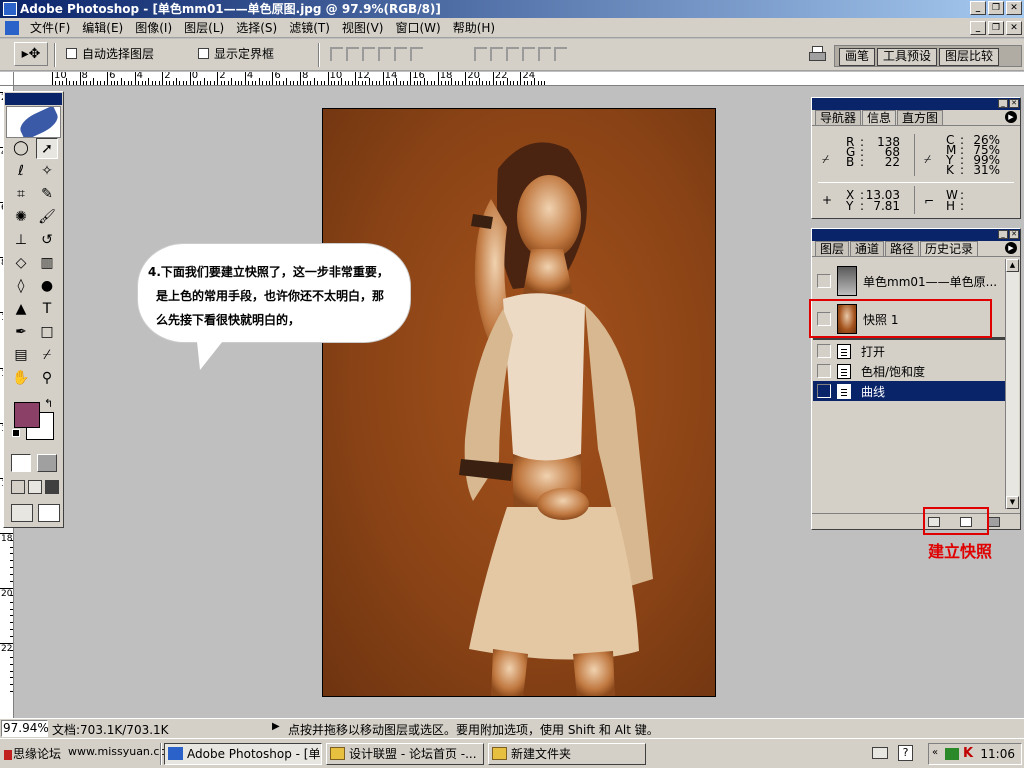  I want to click on slice-tool-icon: ✎, so click(47, 194).